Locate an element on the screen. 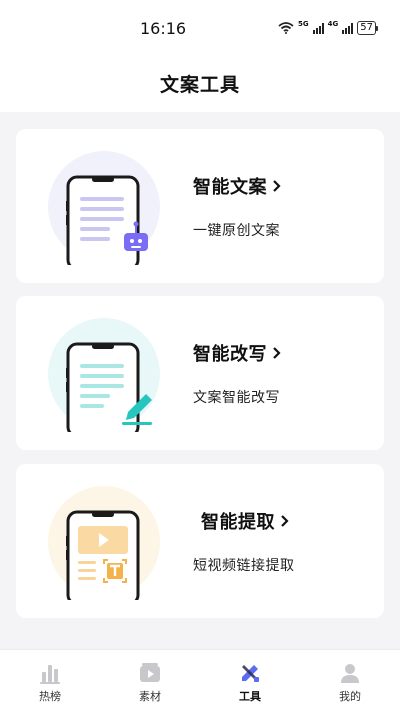 The width and height of the screenshot is (400, 711). tab-mine: 我的 is located at coordinates (350, 680).